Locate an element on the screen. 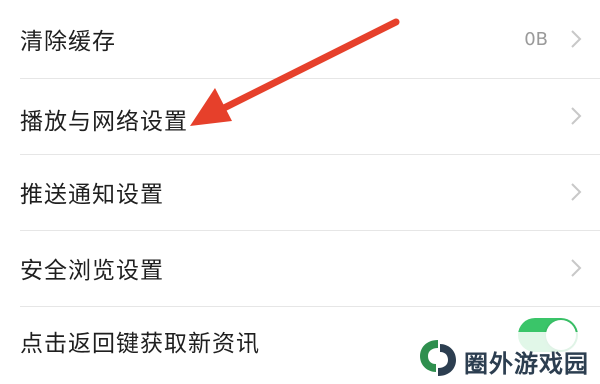 The height and width of the screenshot is (384, 600). watermark-text: 圈外游戏园 is located at coordinates (526, 364).